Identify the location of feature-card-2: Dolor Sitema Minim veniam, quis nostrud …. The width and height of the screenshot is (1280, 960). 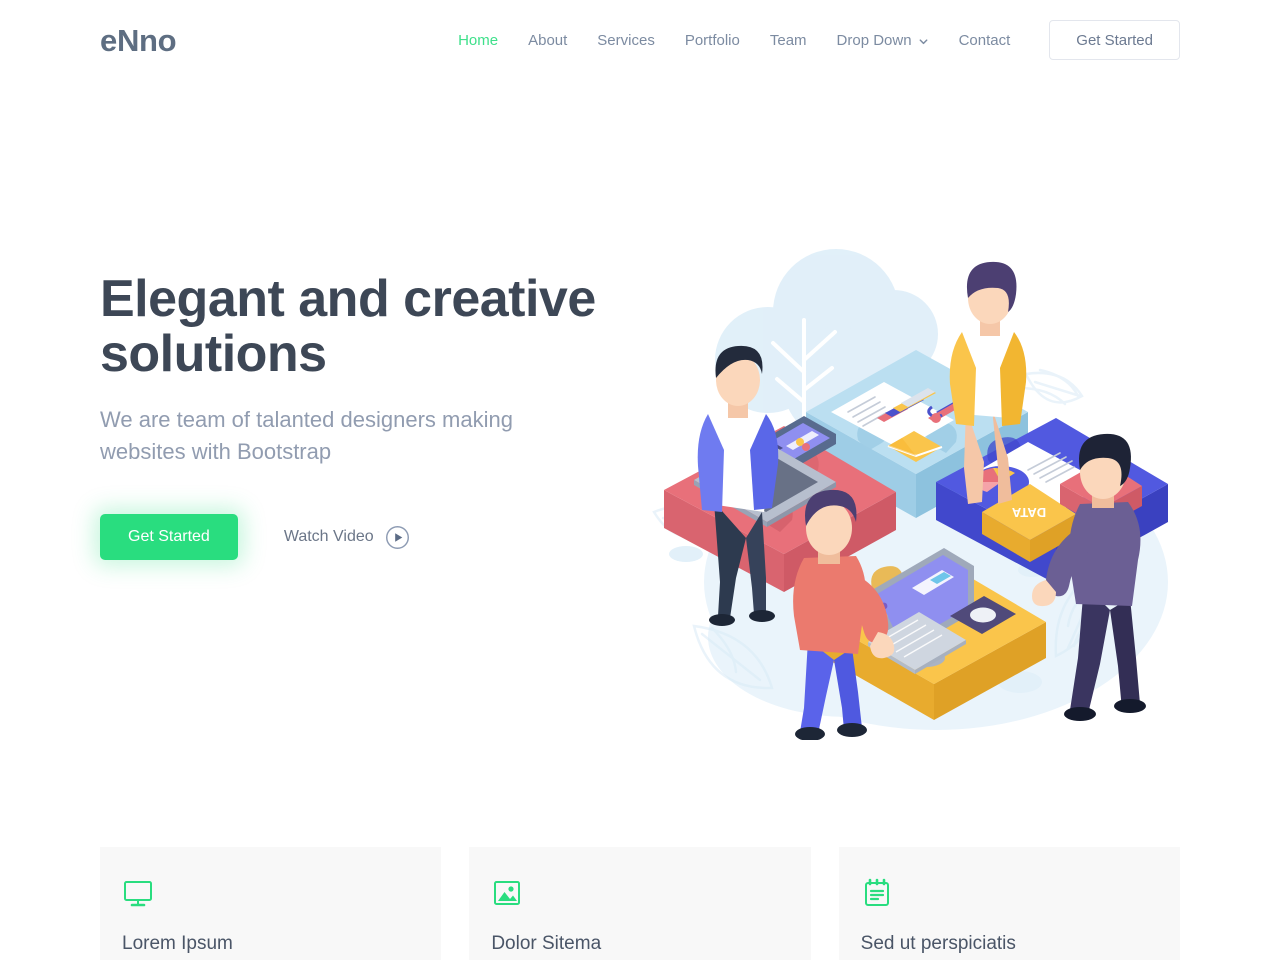
(640, 903).